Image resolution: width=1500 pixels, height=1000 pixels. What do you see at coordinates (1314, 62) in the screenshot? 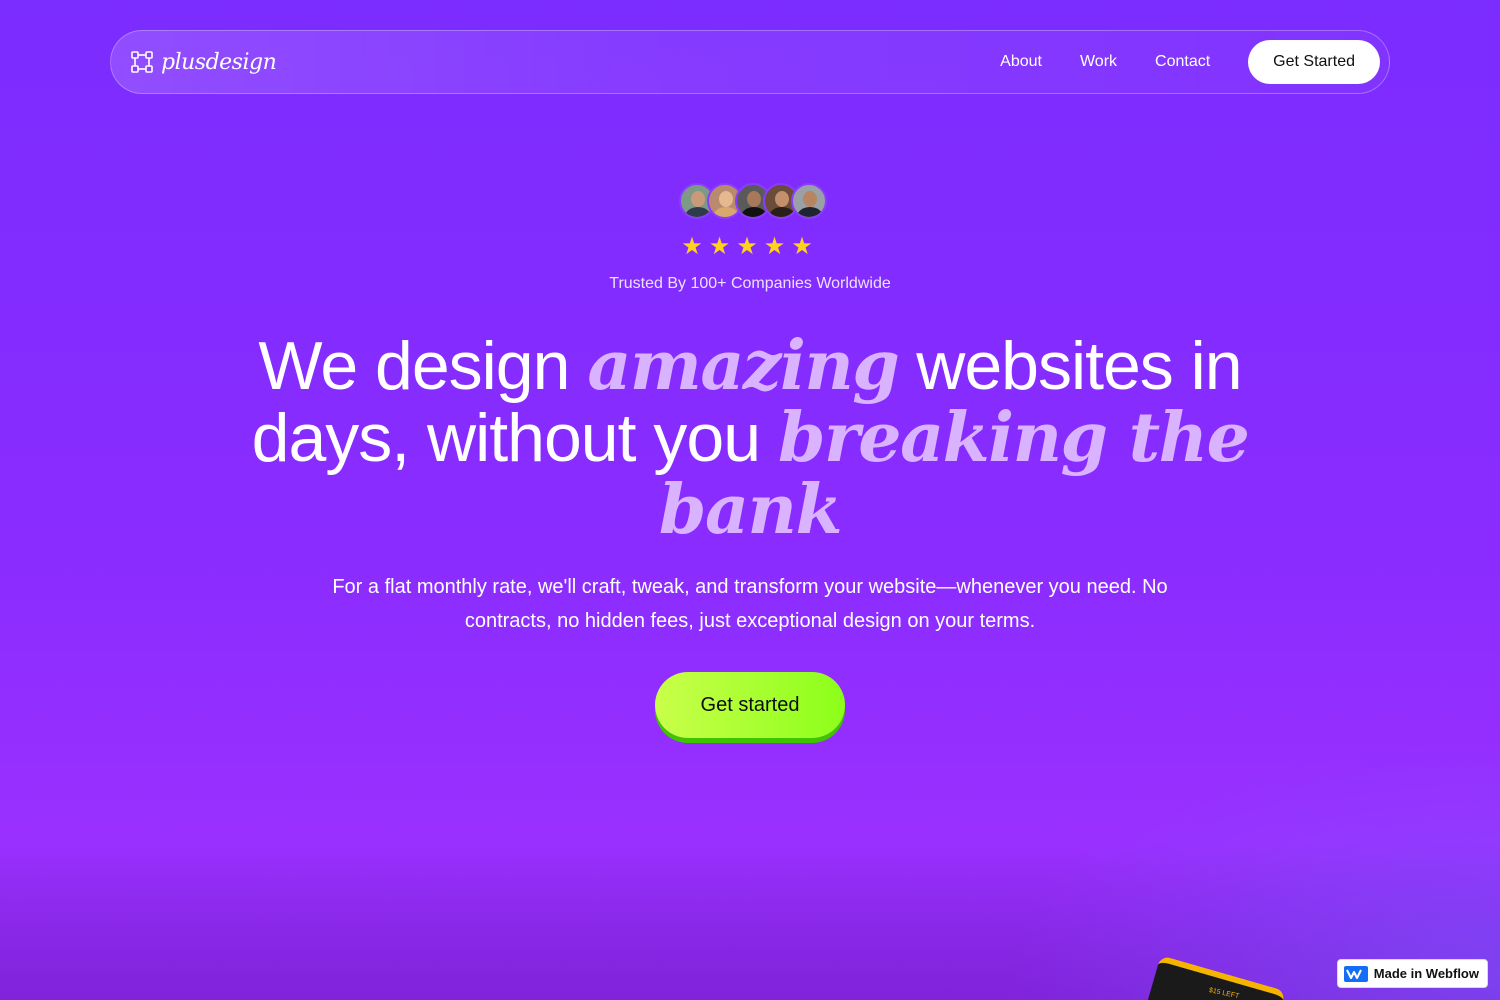
I see `get-started-nav-button: Get Started` at bounding box center [1314, 62].